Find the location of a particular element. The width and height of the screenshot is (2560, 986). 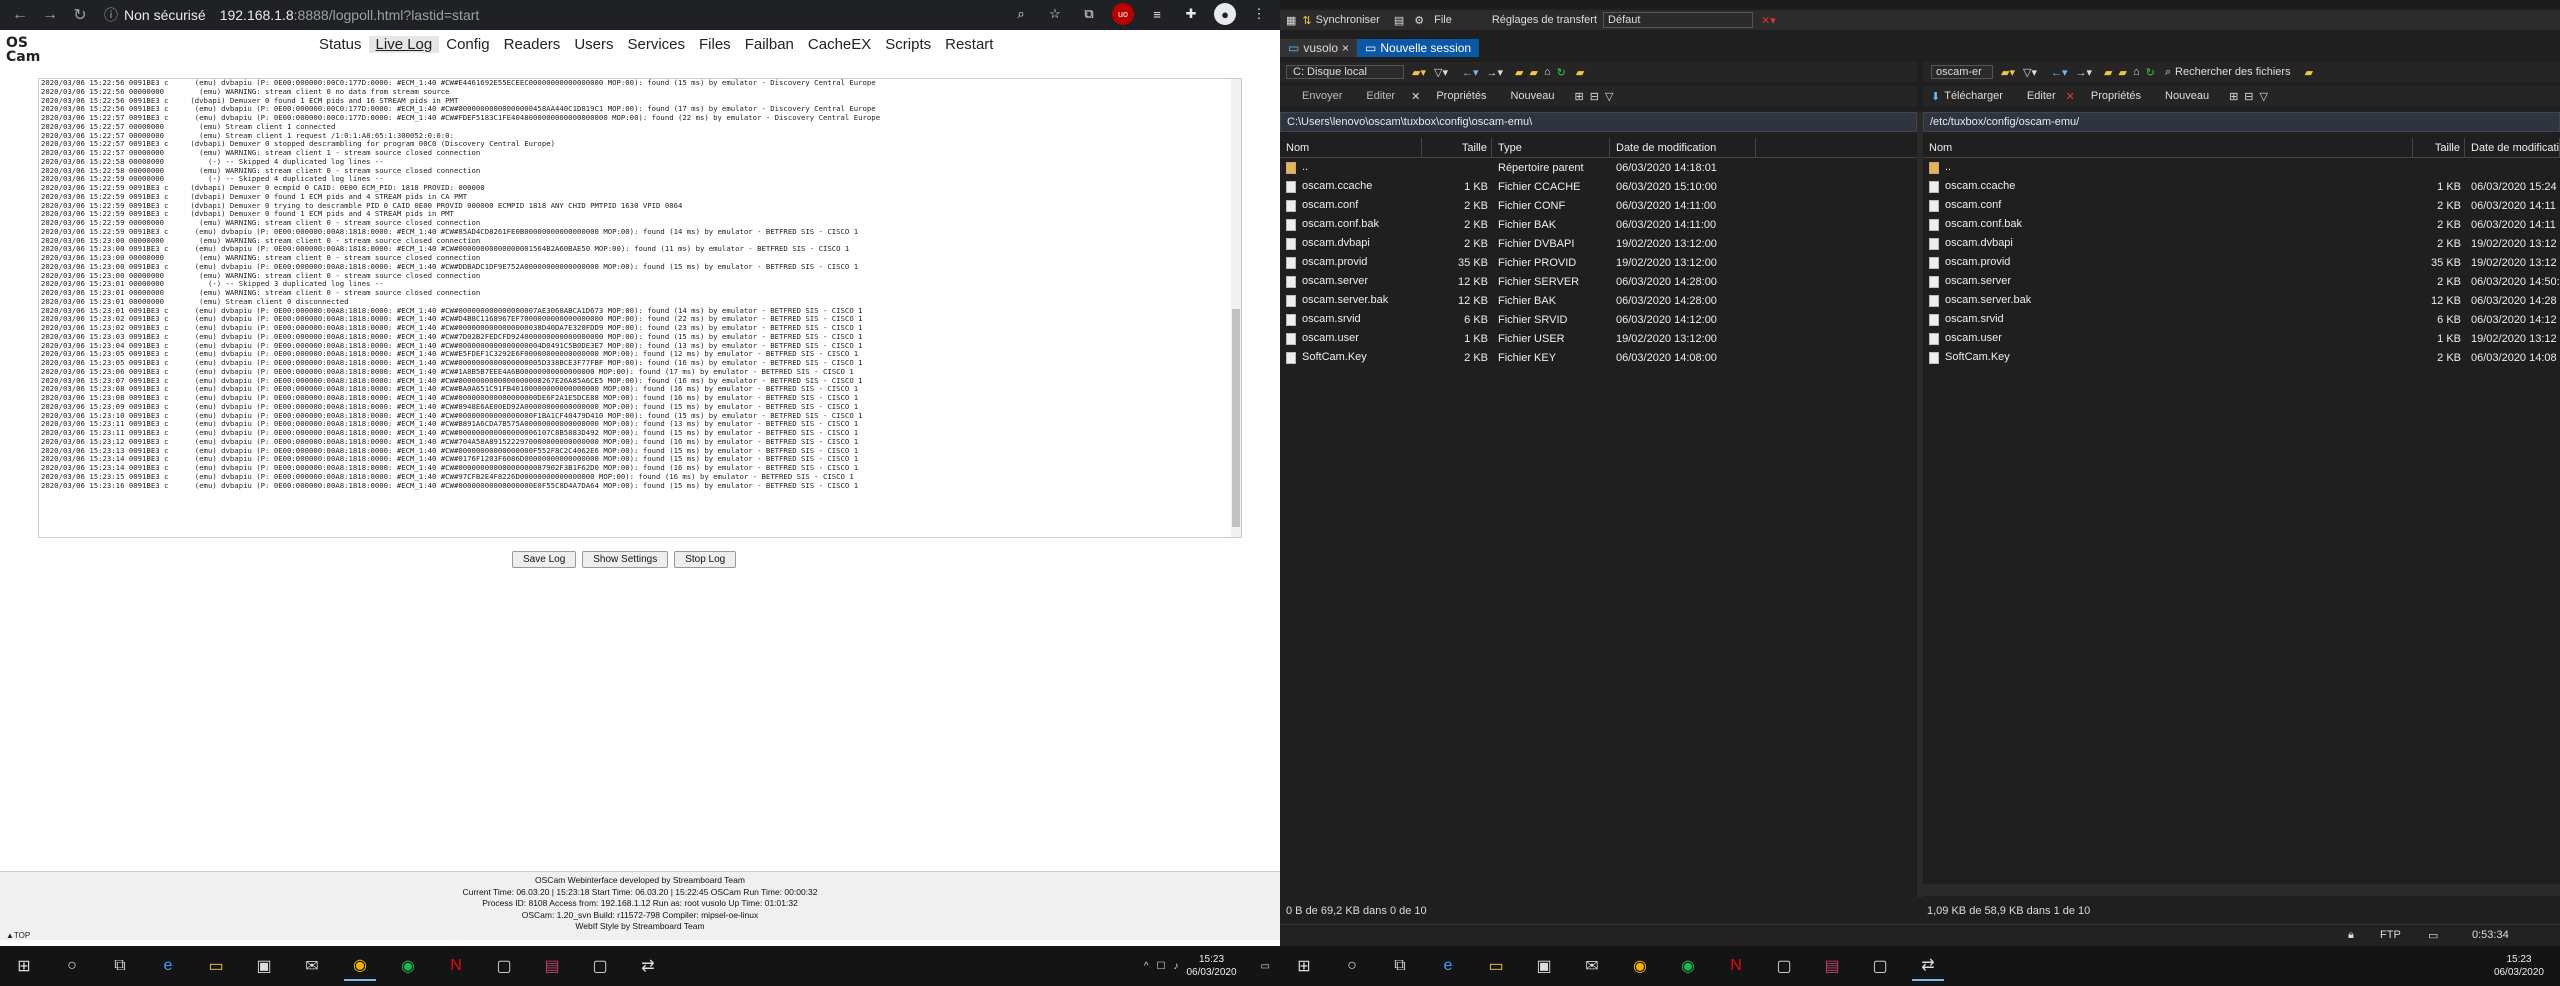

plus-icon: ⊞ is located at coordinates (1579, 96).